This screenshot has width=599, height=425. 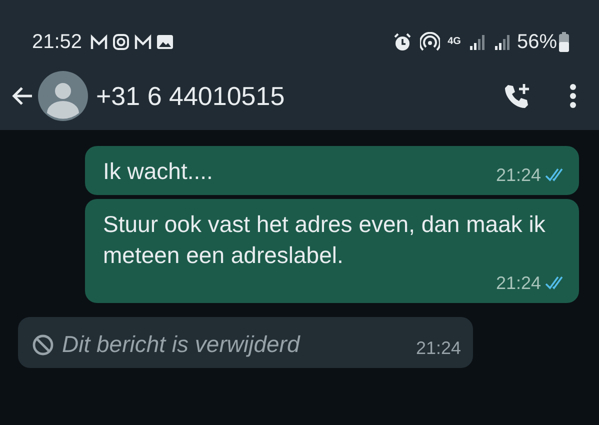 What do you see at coordinates (57, 42) in the screenshot?
I see `status-time: 21:52` at bounding box center [57, 42].